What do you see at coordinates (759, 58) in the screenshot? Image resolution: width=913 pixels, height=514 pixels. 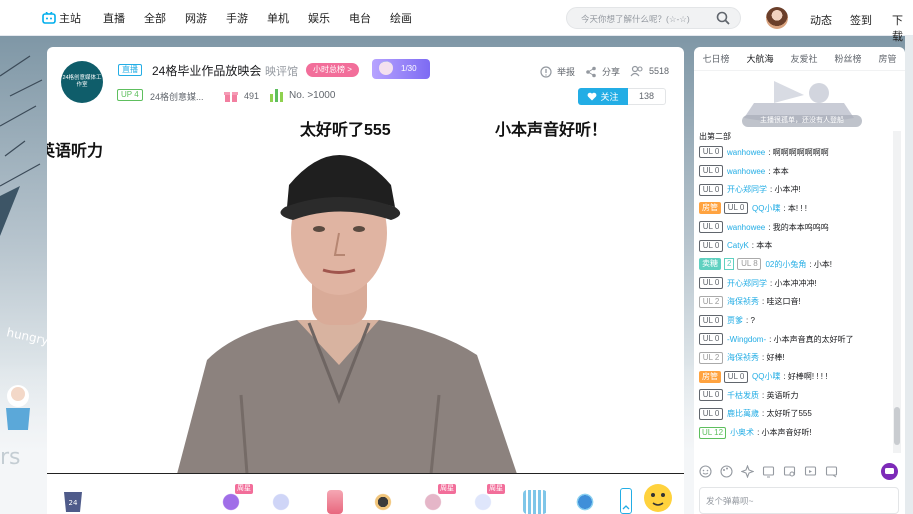 I see `tab-captain: 大航海` at bounding box center [759, 58].